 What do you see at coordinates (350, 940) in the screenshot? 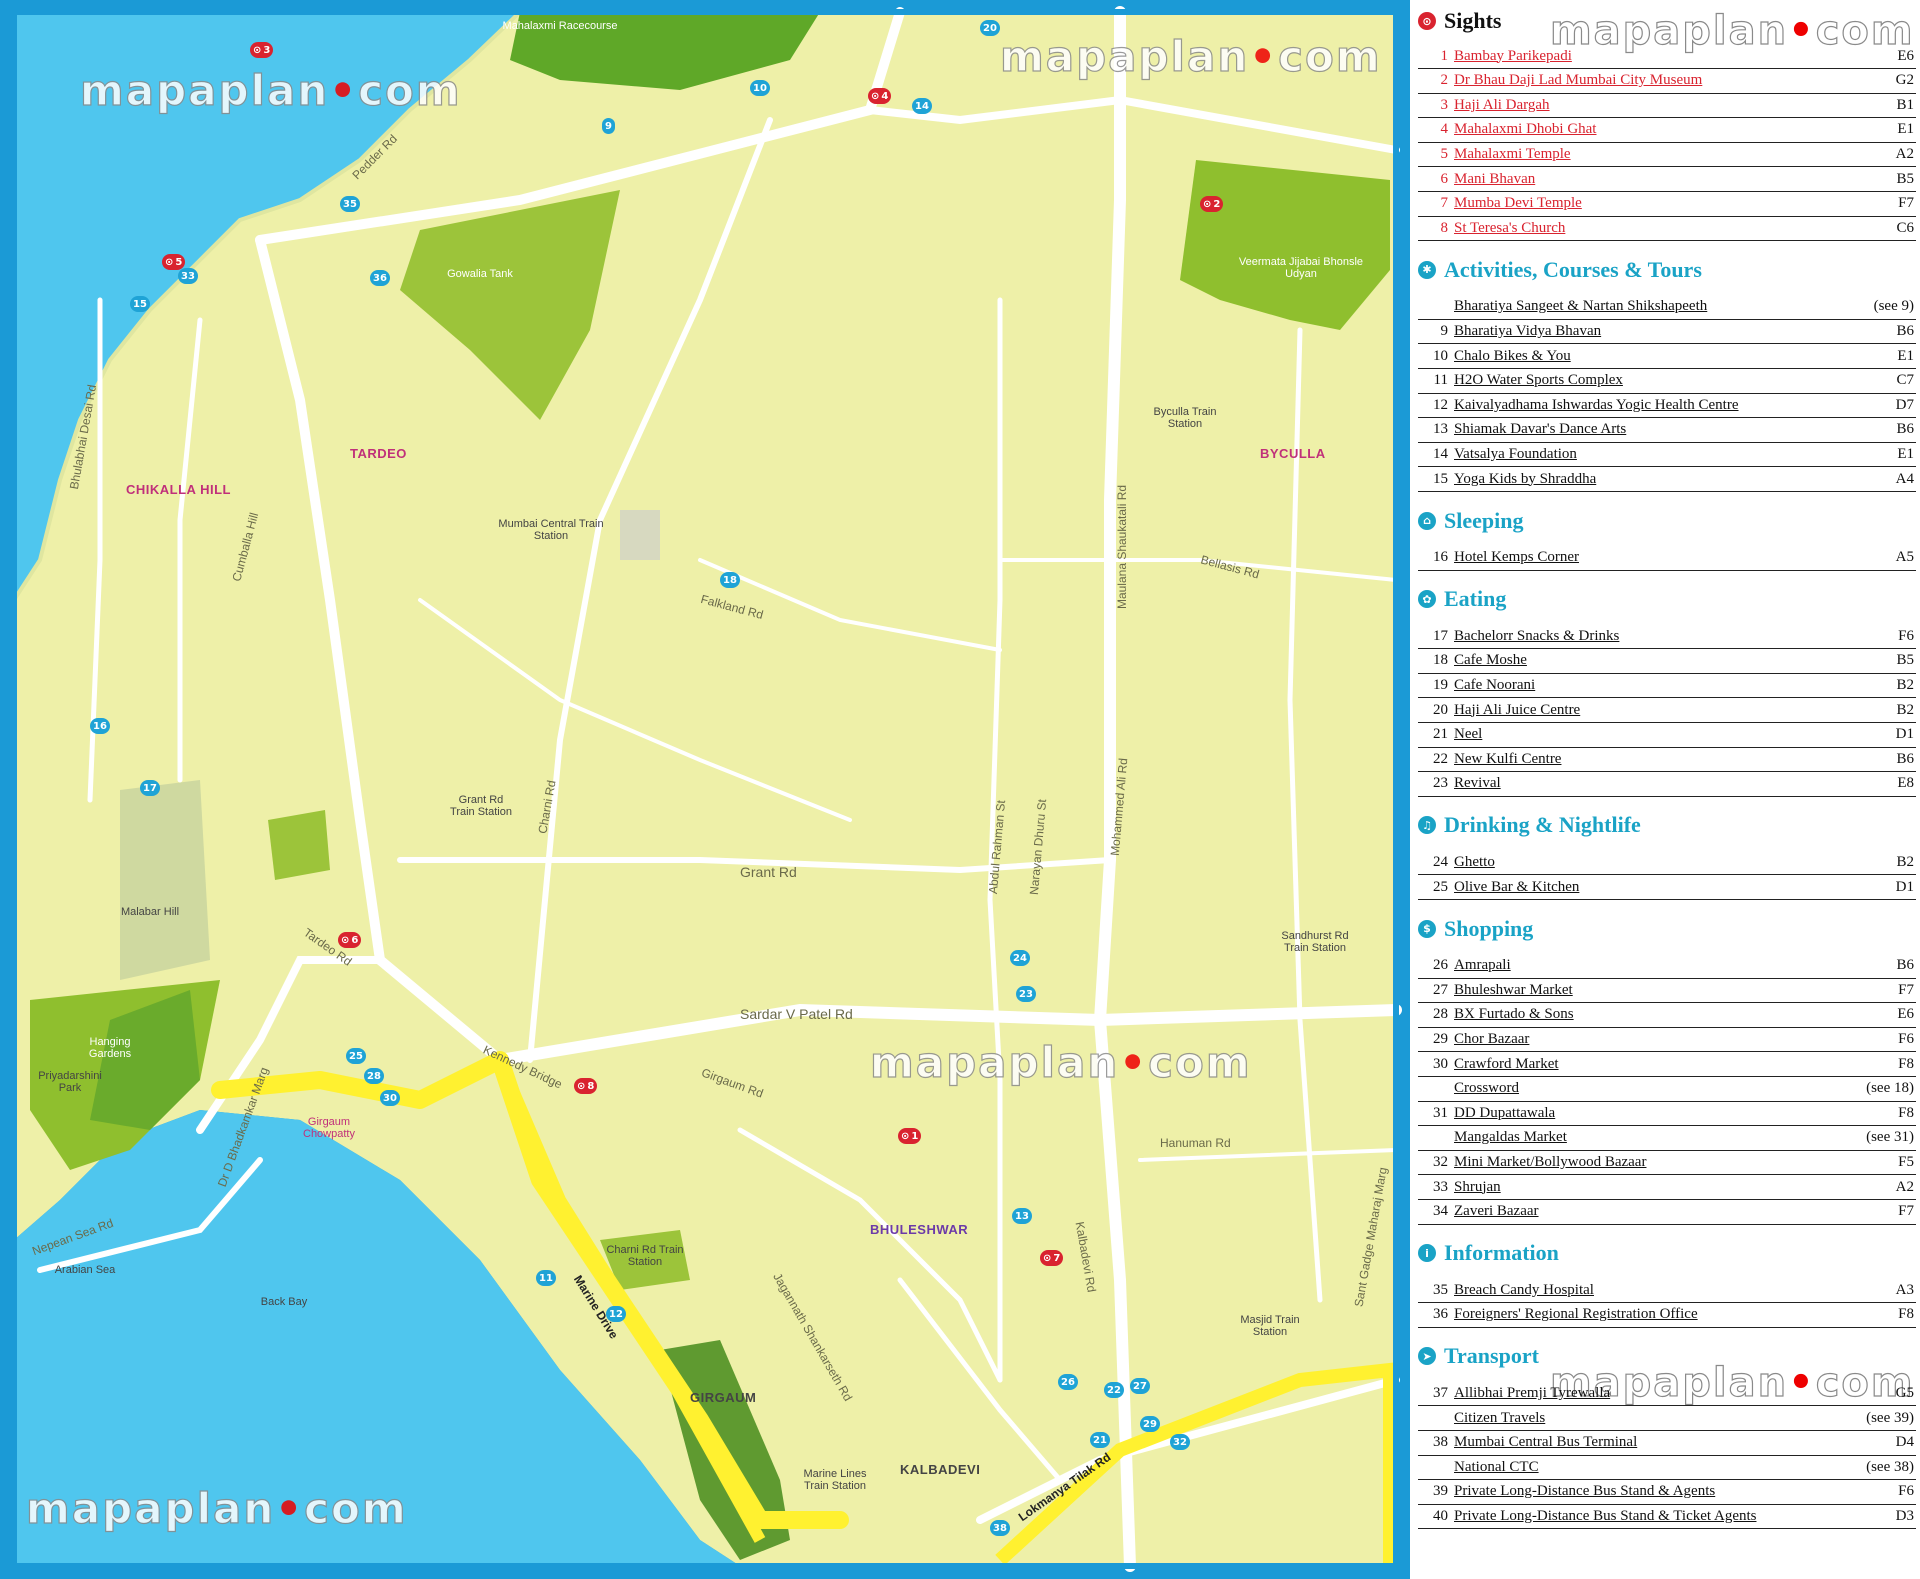
I see `sight-marker: ⊙ 6` at bounding box center [350, 940].